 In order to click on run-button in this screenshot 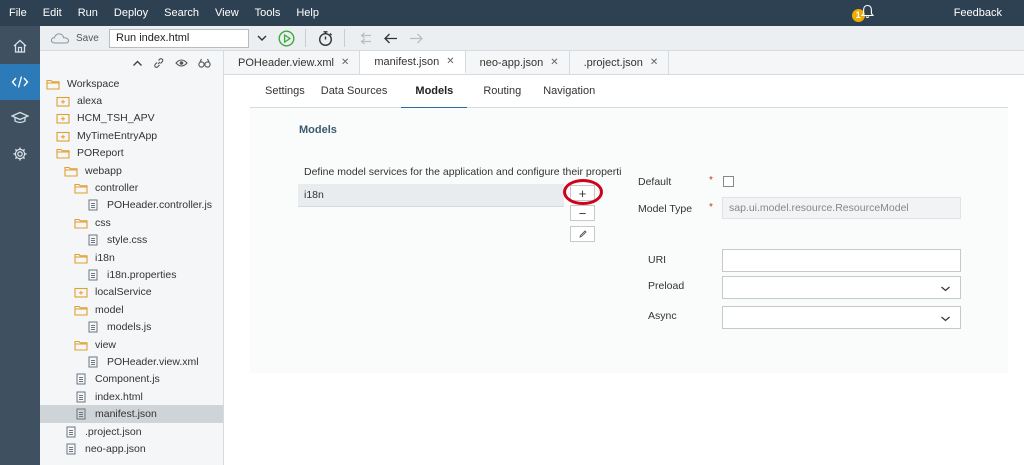, I will do `click(286, 38)`.